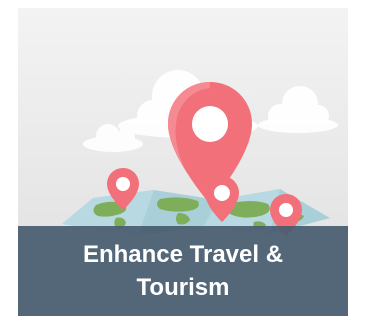 Image resolution: width=366 pixels, height=321 pixels. I want to click on tile-title-line2: Tourism, so click(183, 287).